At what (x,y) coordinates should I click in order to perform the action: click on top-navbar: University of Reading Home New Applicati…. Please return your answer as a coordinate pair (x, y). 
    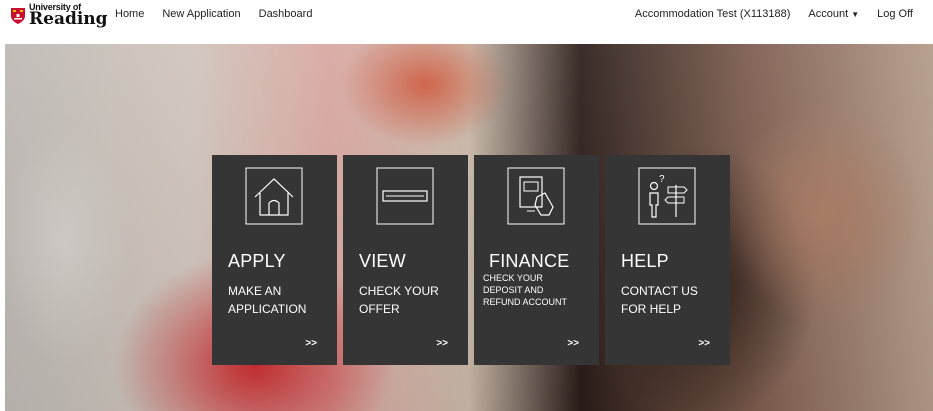
    Looking at the image, I should click on (466, 22).